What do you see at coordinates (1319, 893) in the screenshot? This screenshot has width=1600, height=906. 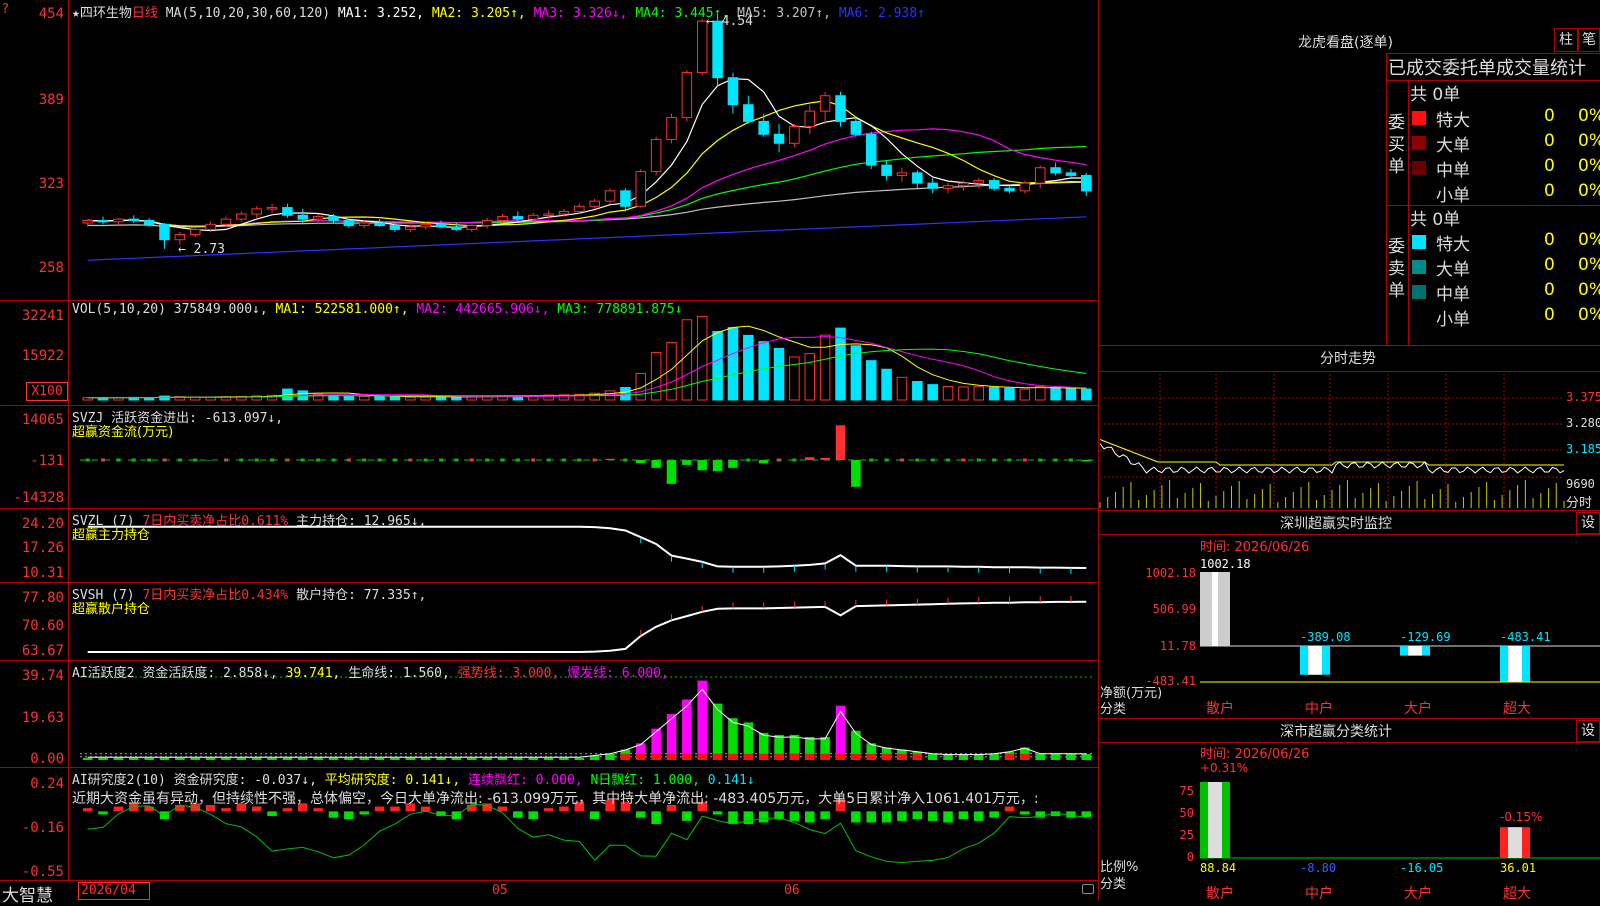 I see `category-label: 中户` at bounding box center [1319, 893].